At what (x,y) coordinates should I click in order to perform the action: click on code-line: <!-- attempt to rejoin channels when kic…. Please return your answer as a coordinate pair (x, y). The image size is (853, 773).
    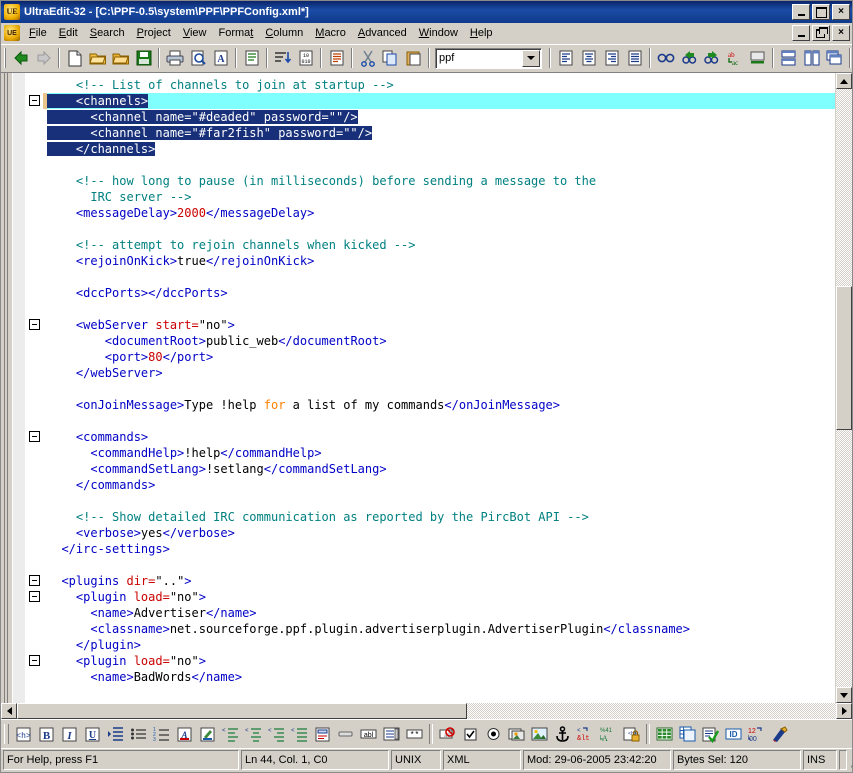
    Looking at the image, I should click on (439, 245).